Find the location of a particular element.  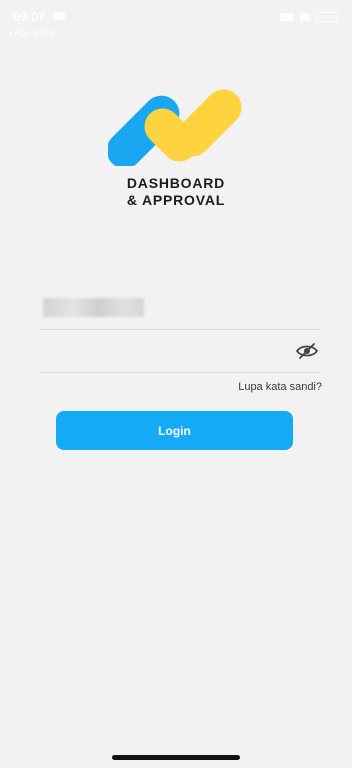

forgot-password-link: Lupa kata sandi? is located at coordinates (280, 387).